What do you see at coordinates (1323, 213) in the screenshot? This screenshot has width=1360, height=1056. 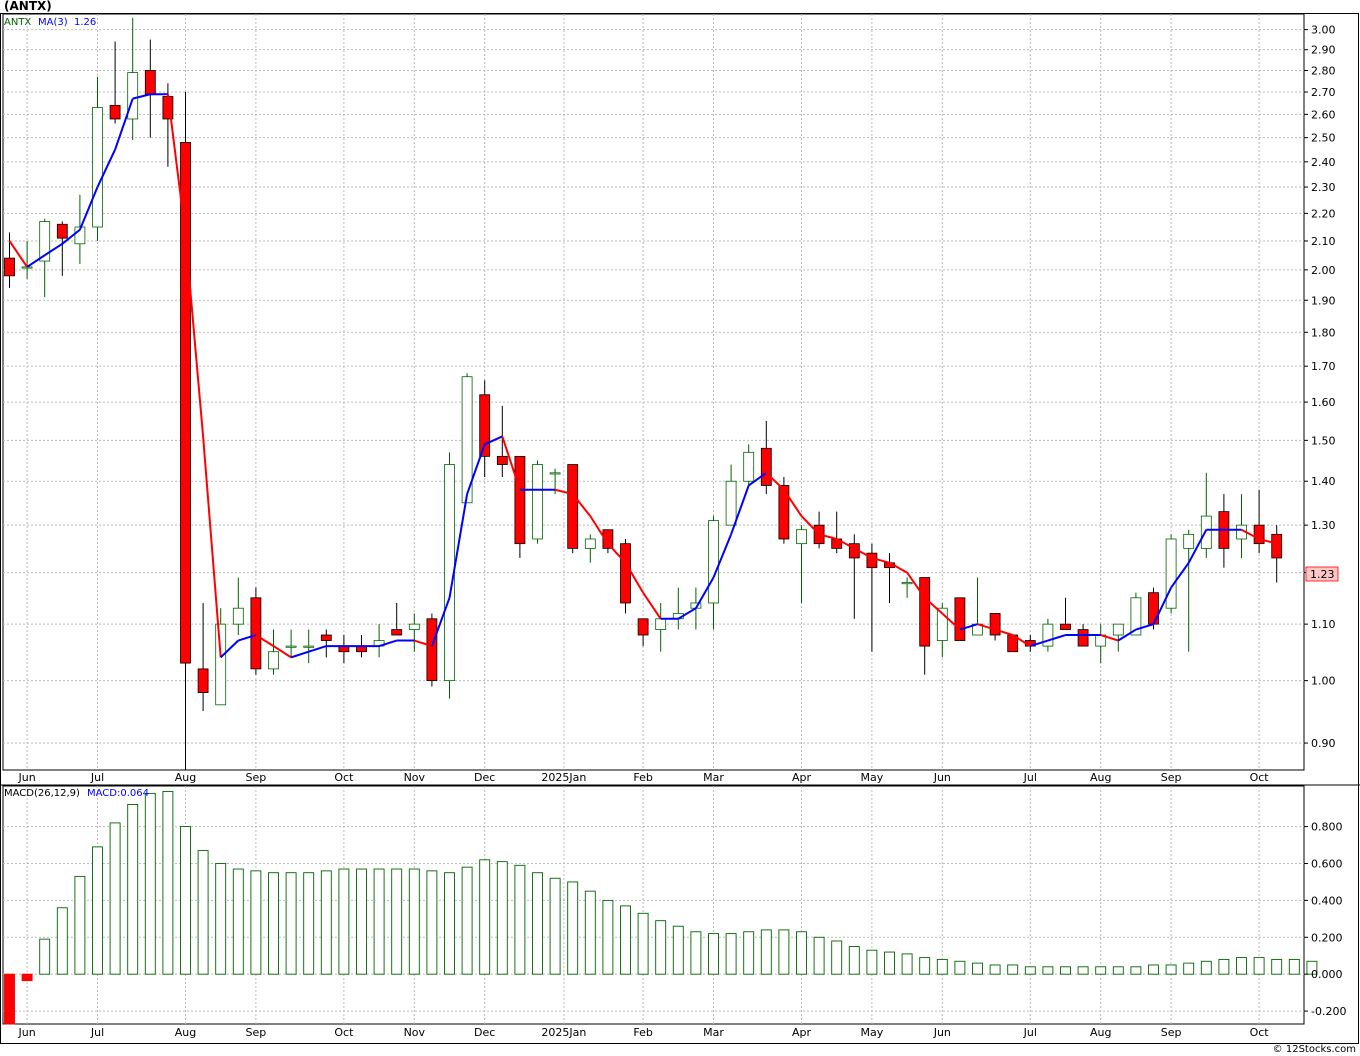 I see `y-tick-label: 2.20` at bounding box center [1323, 213].